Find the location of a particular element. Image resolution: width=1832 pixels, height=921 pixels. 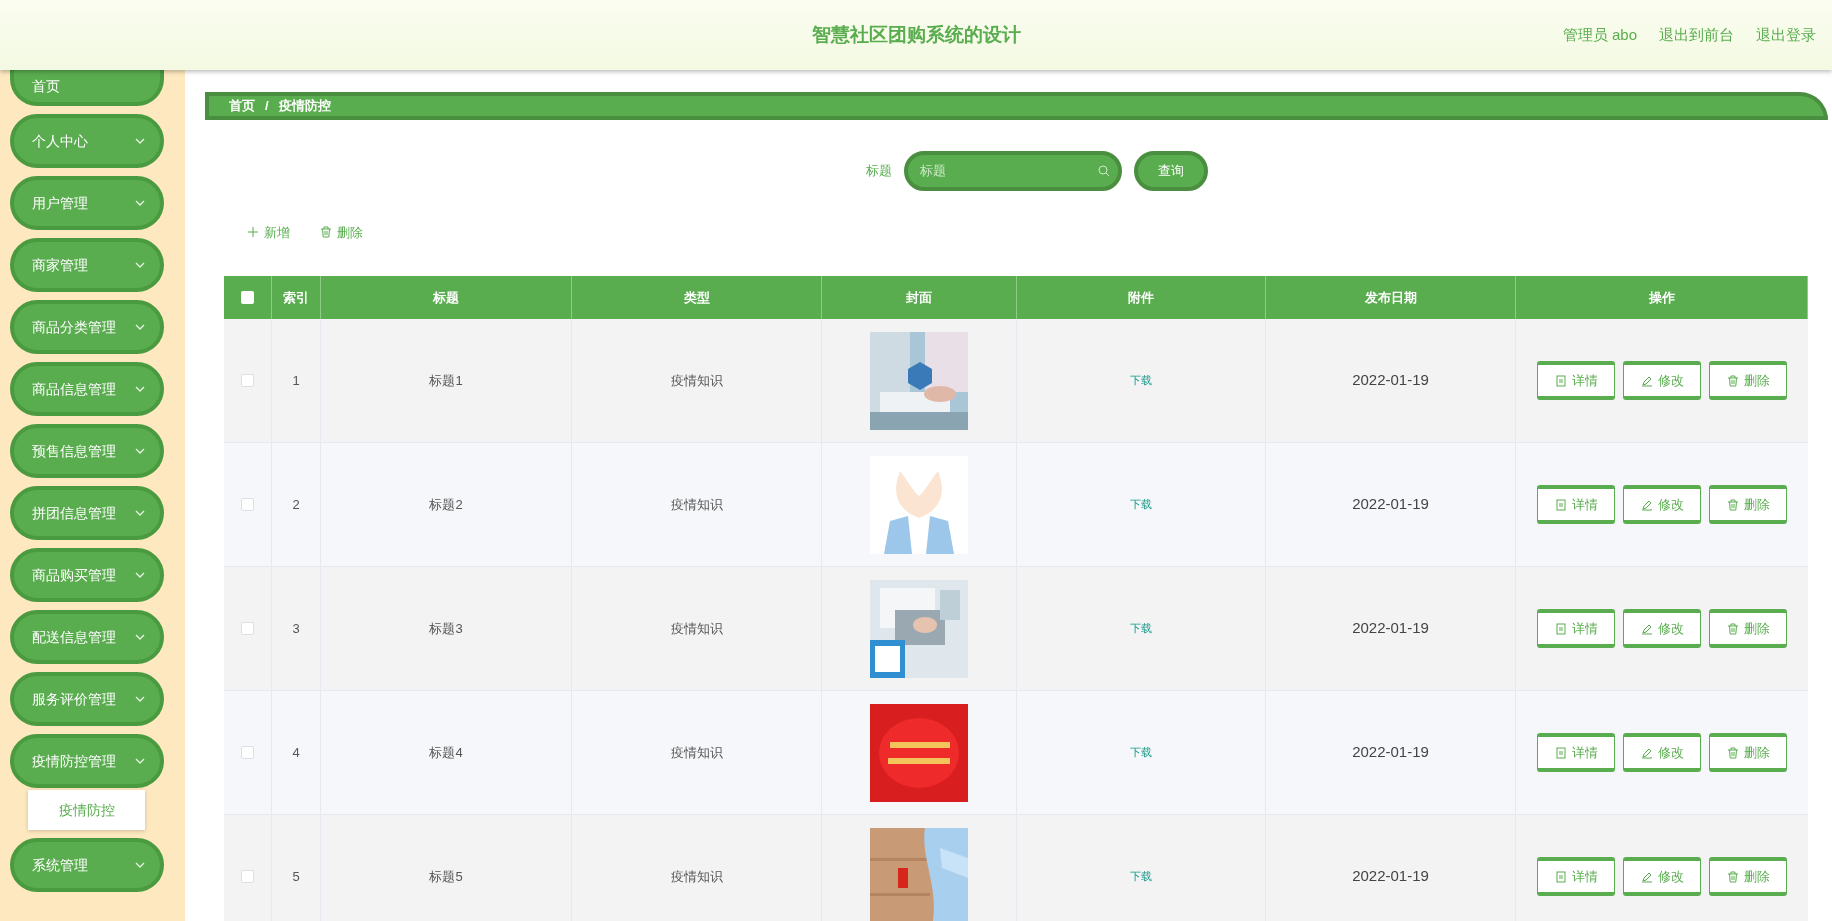

table-cell: 标题4 is located at coordinates (446, 752).